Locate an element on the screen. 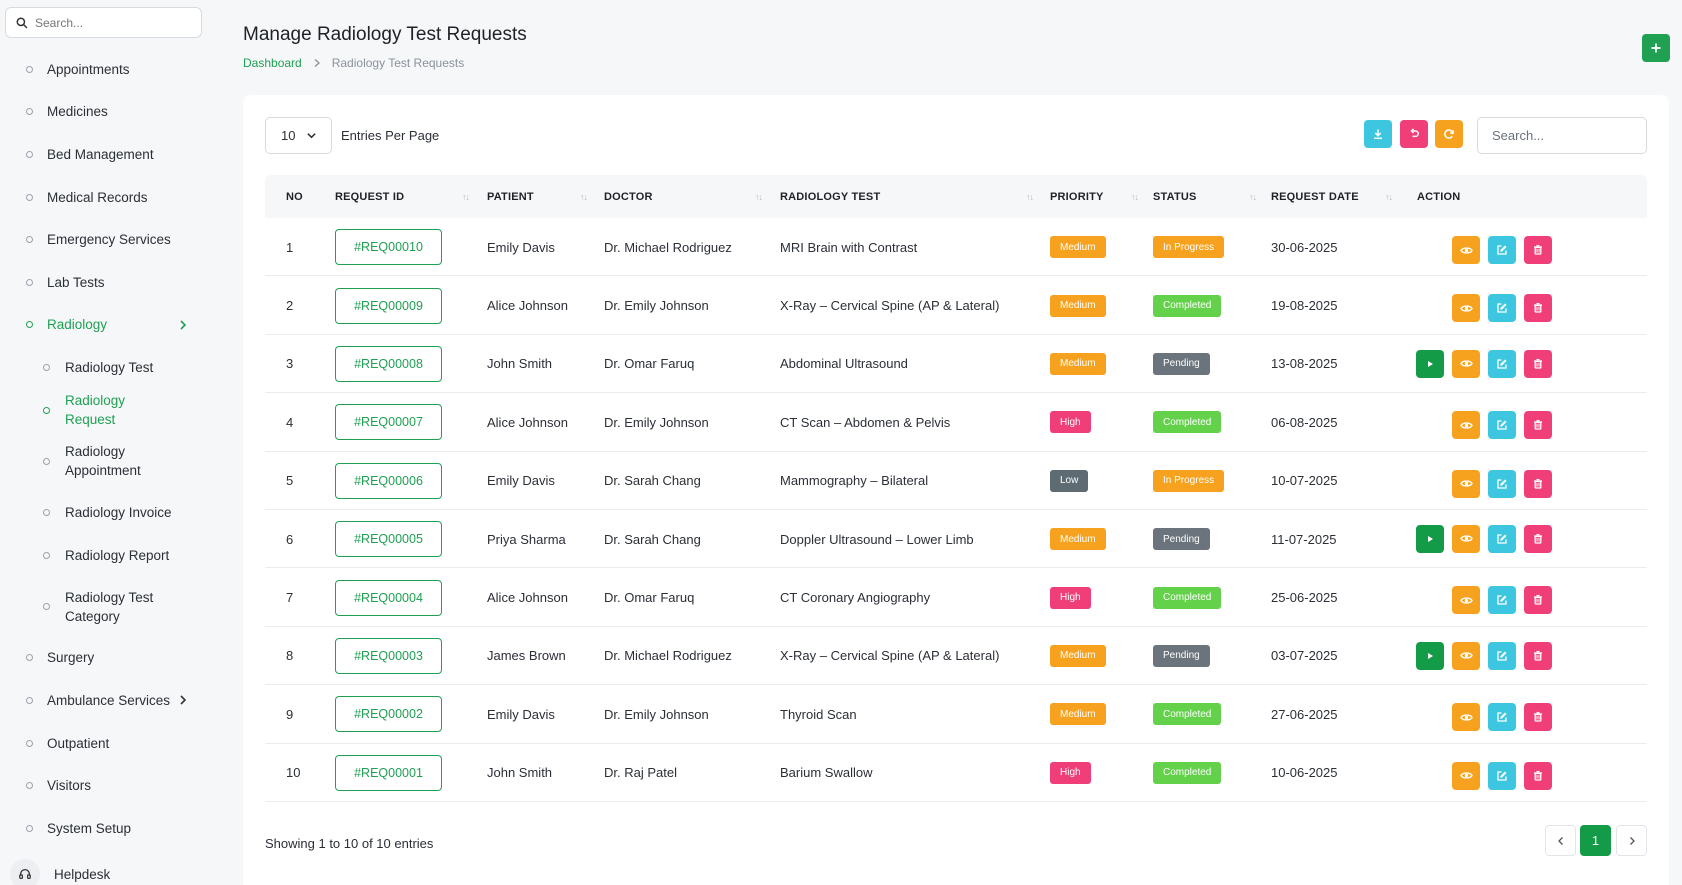 This screenshot has width=1682, height=885. pagination-page-button: 1 is located at coordinates (1595, 840).